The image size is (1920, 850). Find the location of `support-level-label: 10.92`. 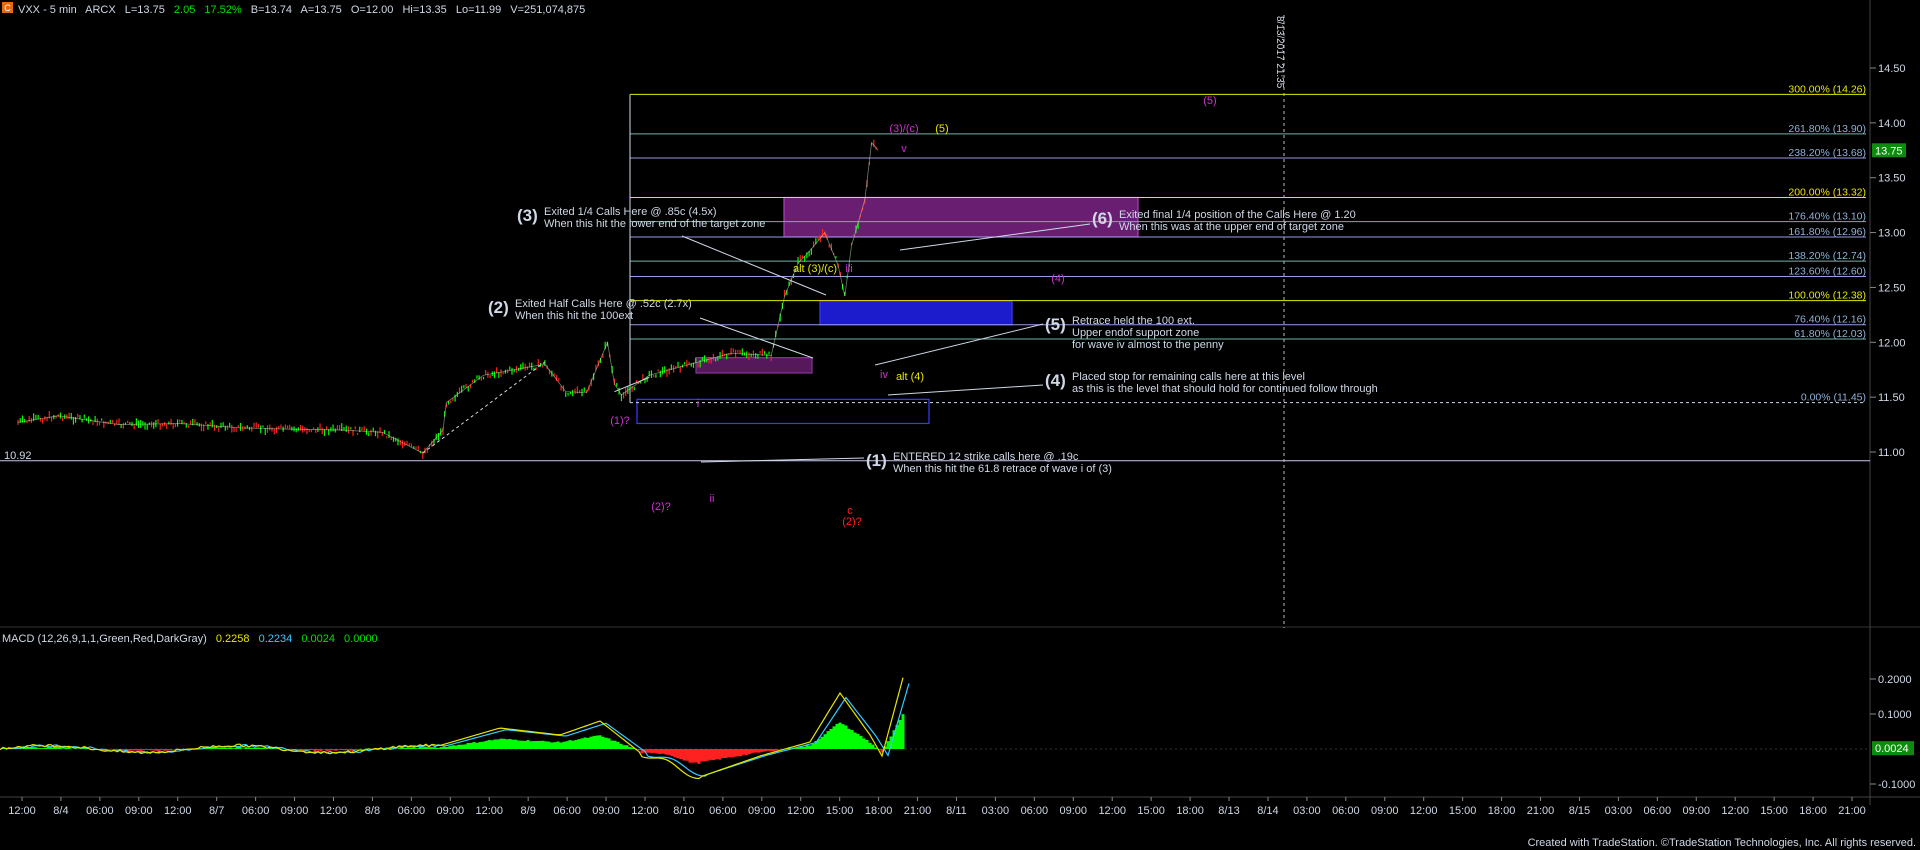

support-level-label: 10.92 is located at coordinates (18, 456).